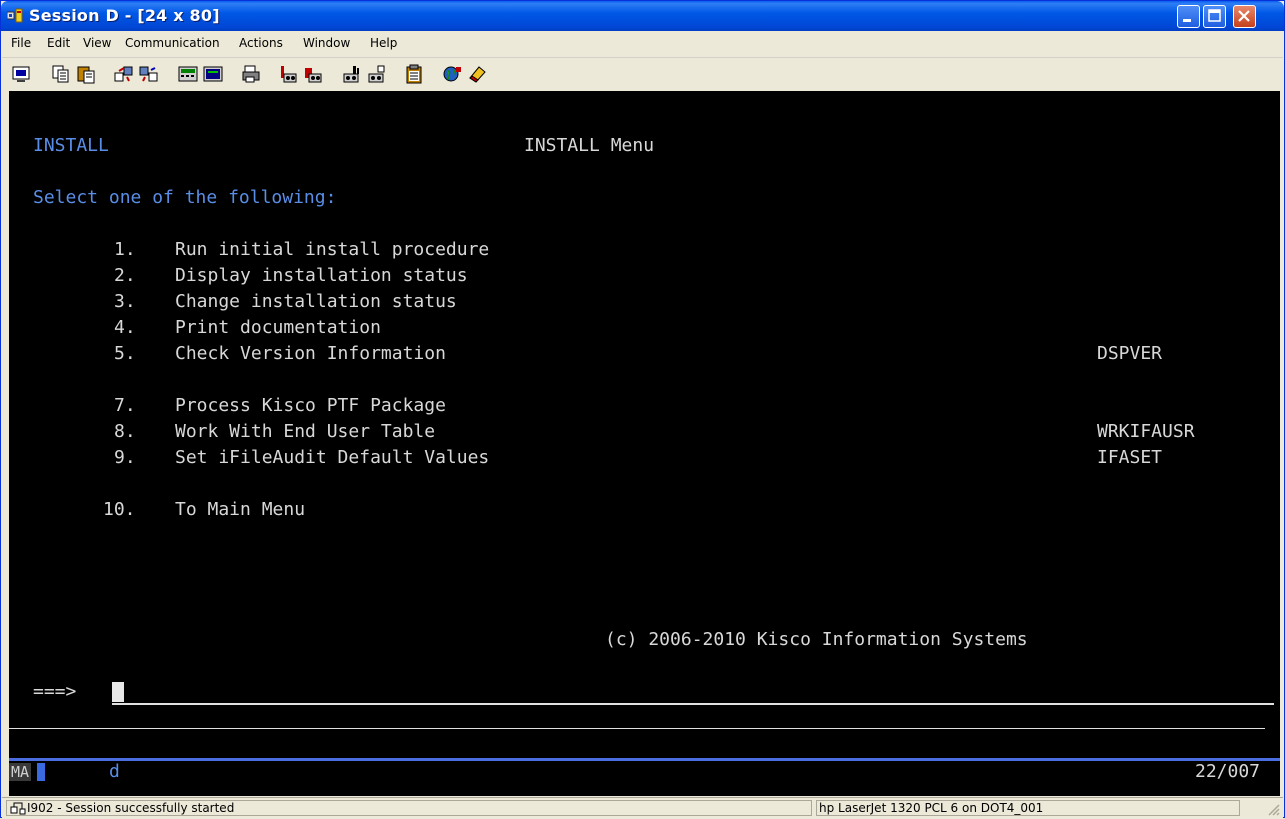  Describe the element at coordinates (261, 43) in the screenshot. I see `menu-actions: Actions` at that location.